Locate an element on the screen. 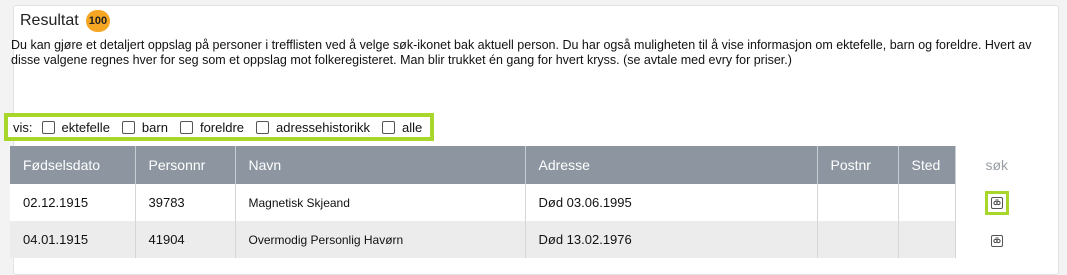  foreldre-label: foreldre is located at coordinates (222, 127).